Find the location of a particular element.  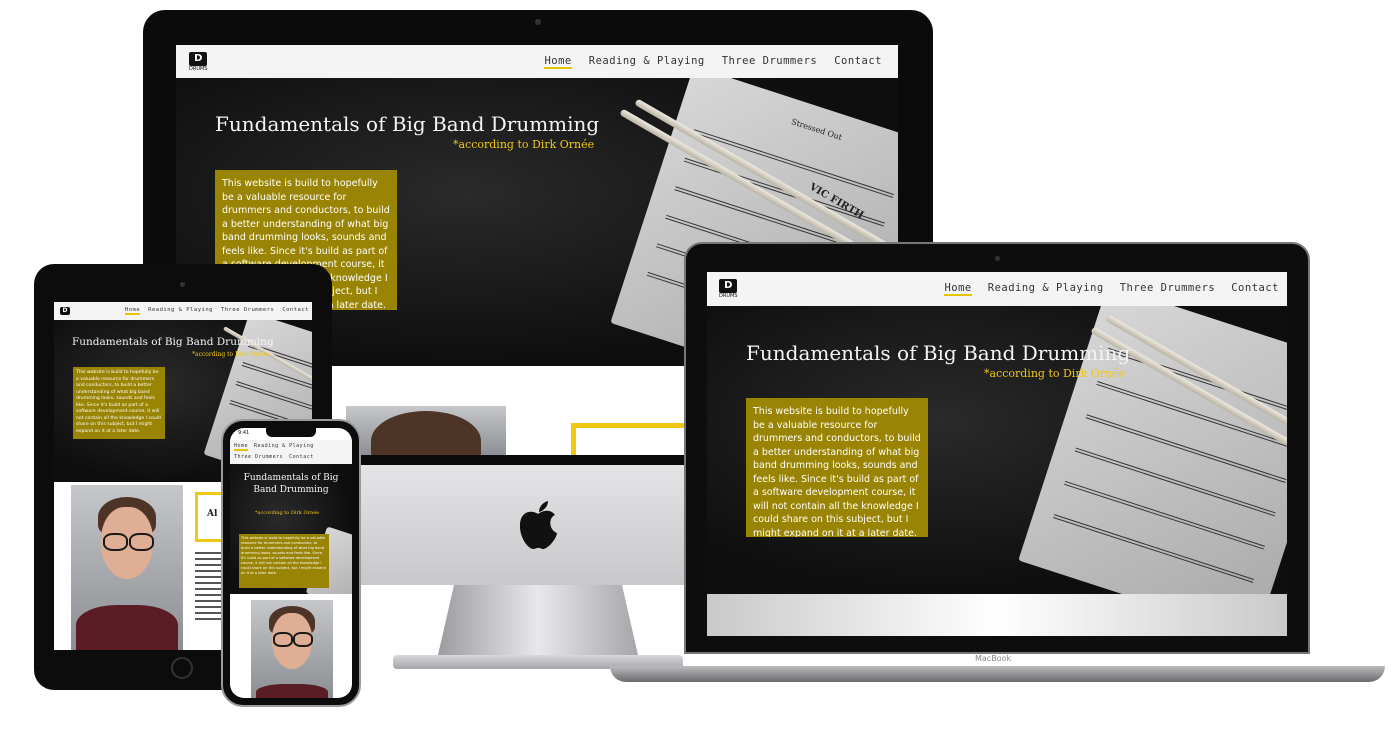

macbook-camera is located at coordinates (997, 258).